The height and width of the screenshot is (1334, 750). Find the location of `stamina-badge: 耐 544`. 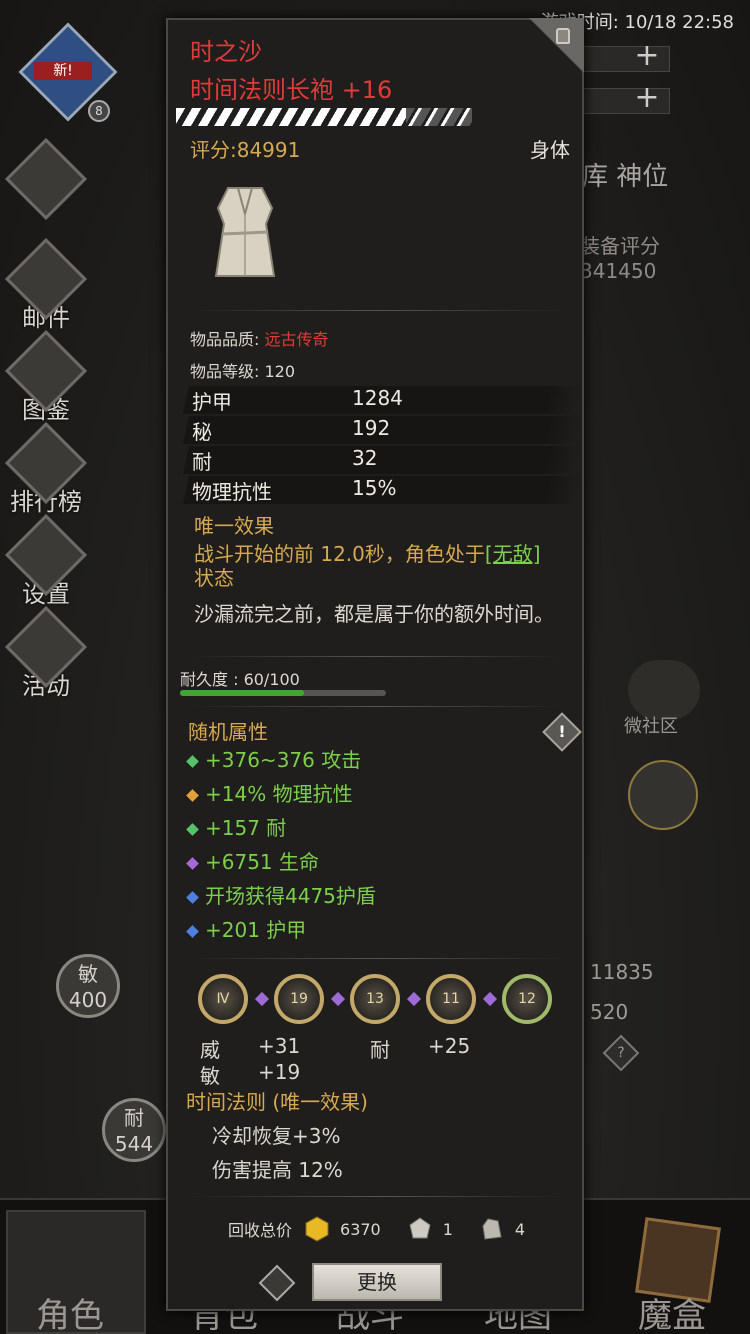

stamina-badge: 耐 544 is located at coordinates (134, 1130).